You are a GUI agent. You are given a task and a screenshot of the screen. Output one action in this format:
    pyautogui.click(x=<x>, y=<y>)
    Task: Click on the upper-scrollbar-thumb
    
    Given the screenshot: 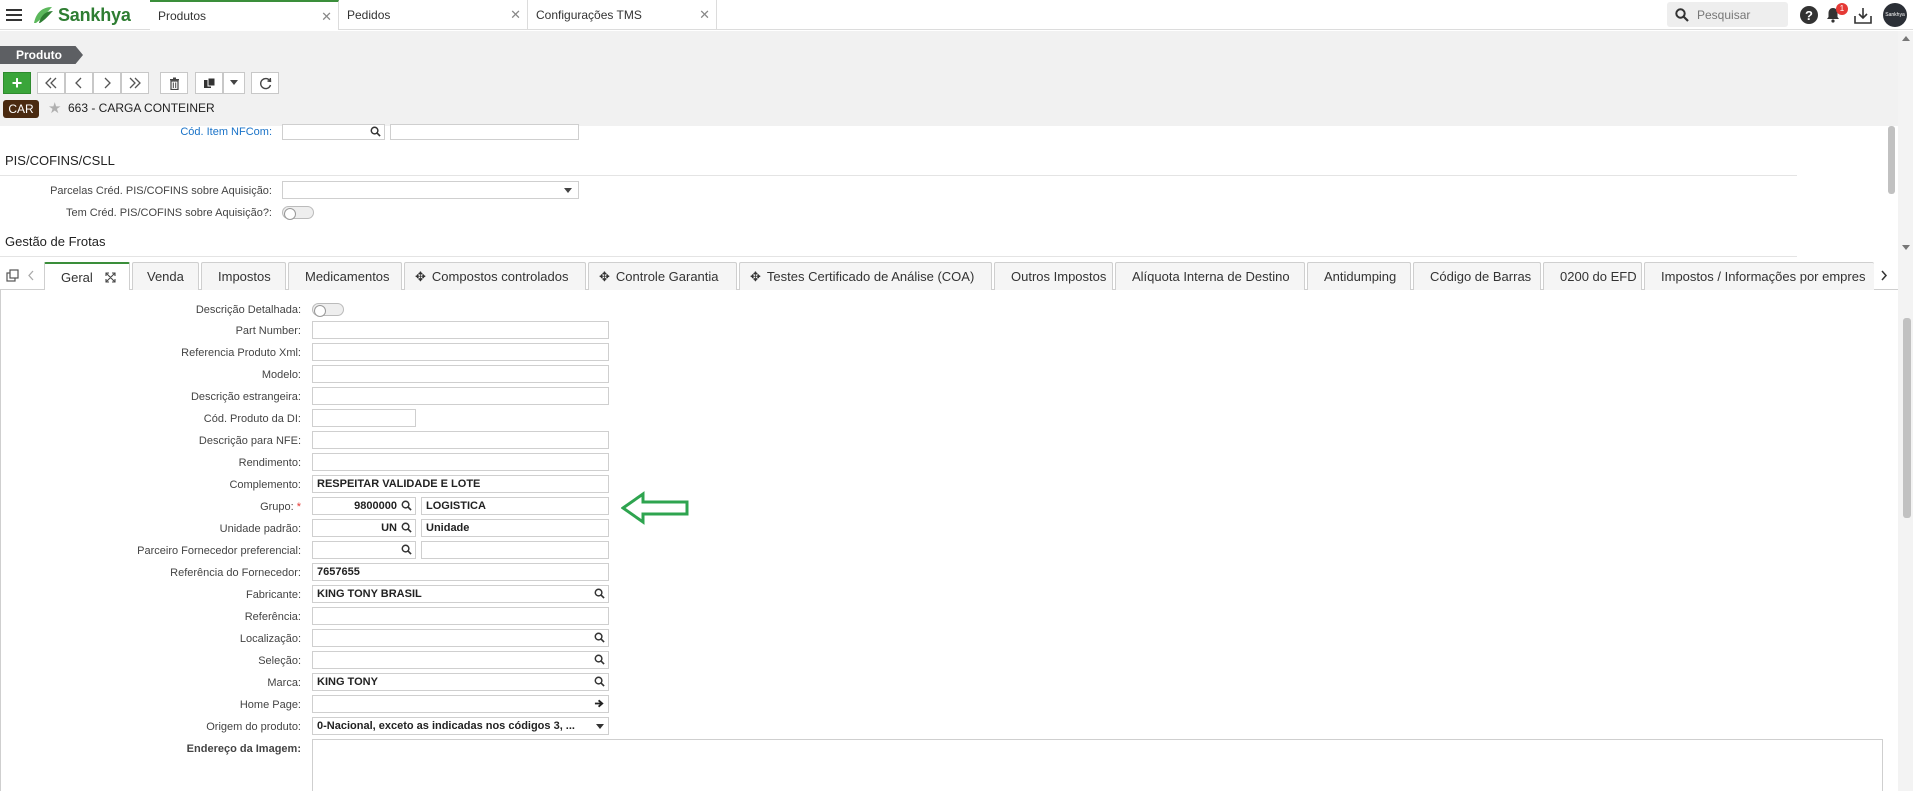 What is the action you would take?
    pyautogui.click(x=1891, y=160)
    